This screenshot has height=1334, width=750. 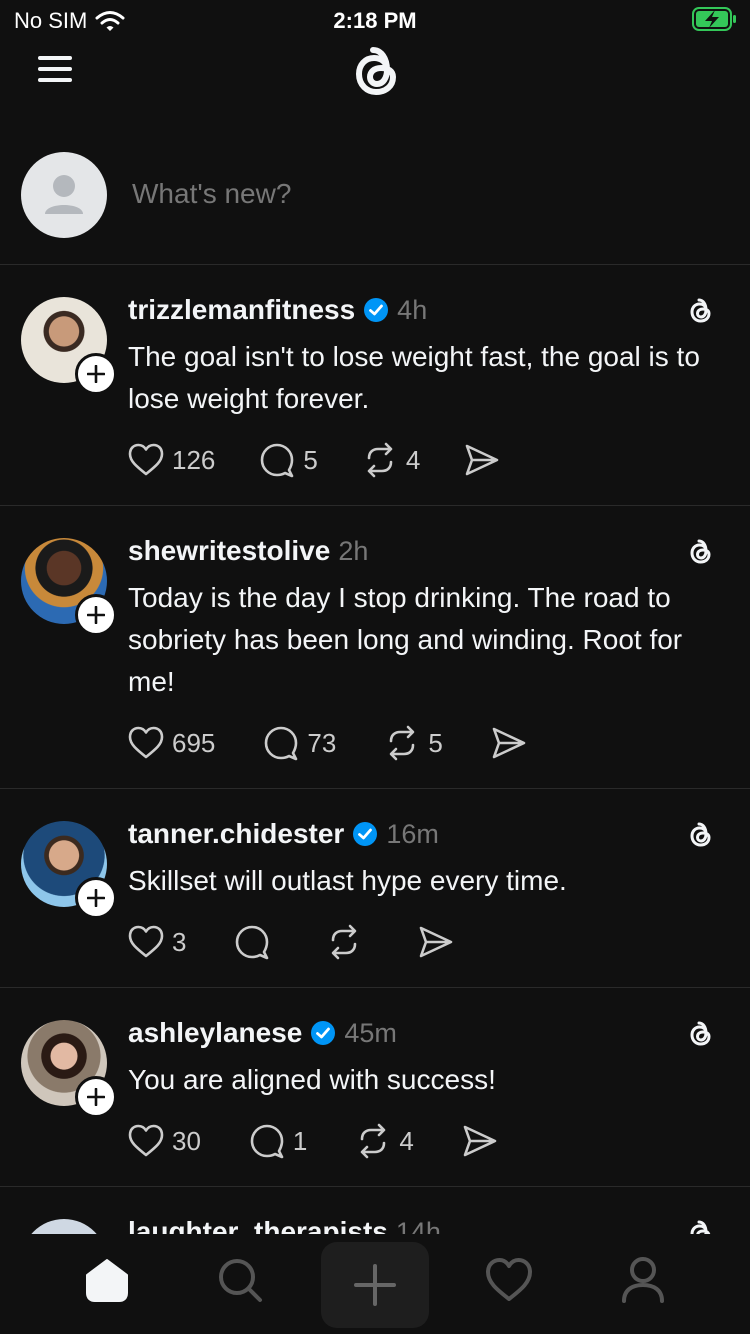 I want to click on reply-button: 1, so click(x=278, y=1141).